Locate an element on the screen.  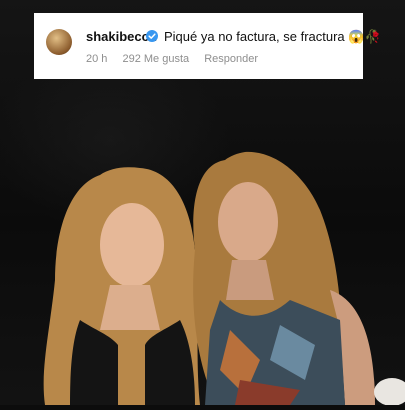
verified-badge-icon is located at coordinates (152, 36).